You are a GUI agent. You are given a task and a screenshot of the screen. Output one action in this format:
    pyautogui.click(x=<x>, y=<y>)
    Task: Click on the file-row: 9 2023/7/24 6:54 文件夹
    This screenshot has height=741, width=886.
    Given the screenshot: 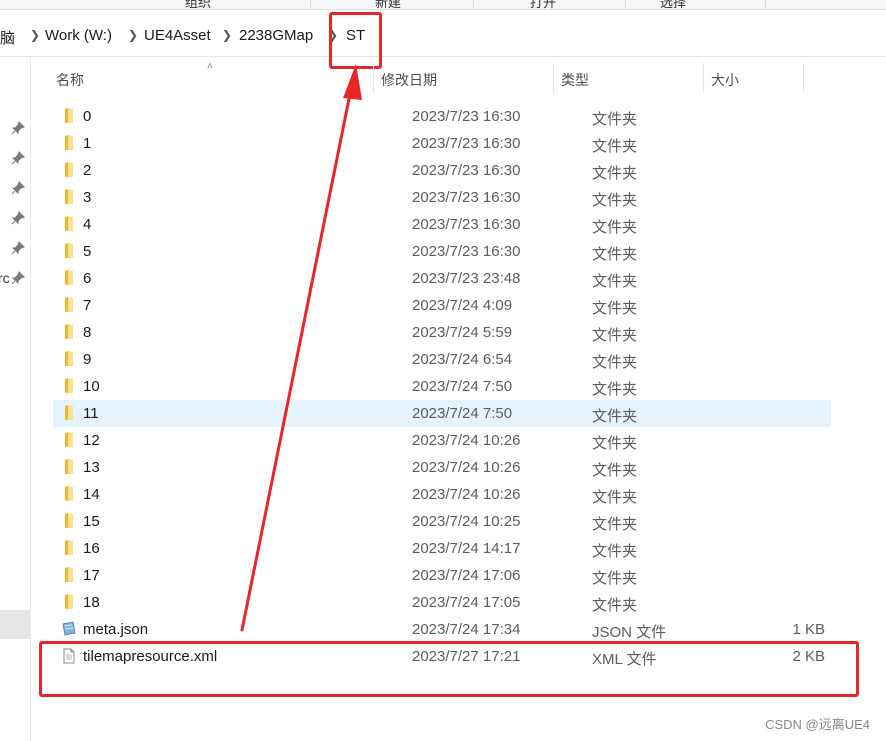 What is the action you would take?
    pyautogui.click(x=442, y=359)
    